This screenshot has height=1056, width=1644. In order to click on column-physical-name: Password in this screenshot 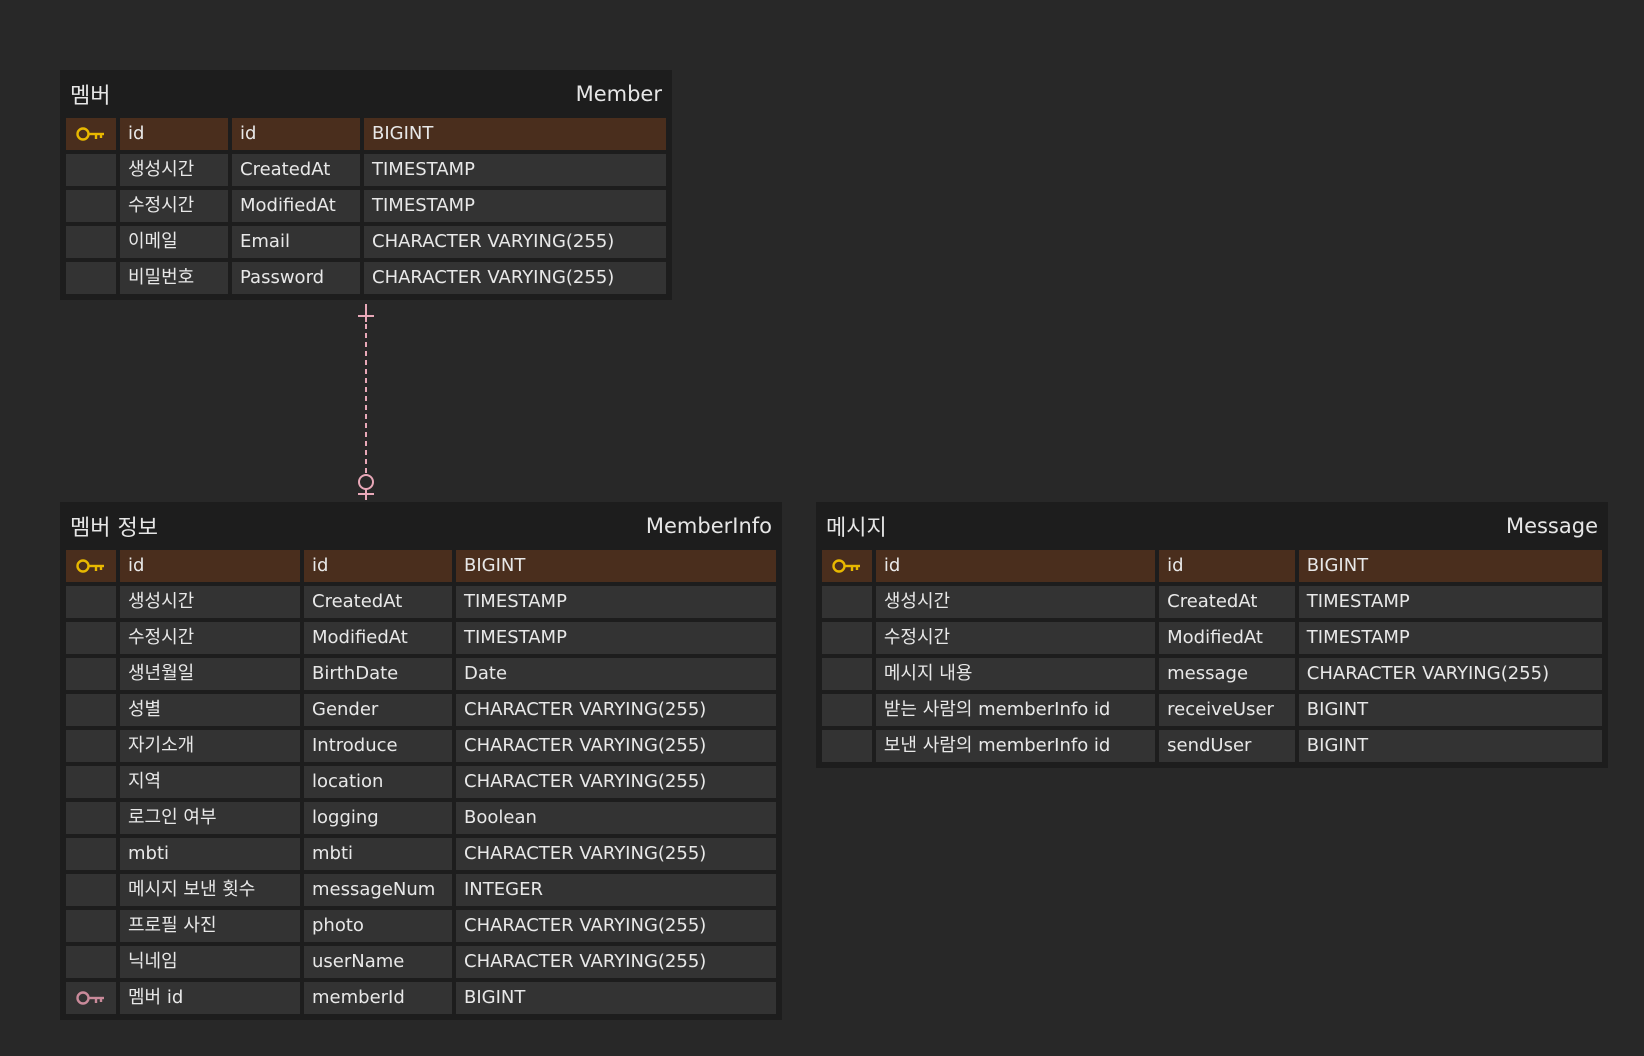, I will do `click(296, 278)`.